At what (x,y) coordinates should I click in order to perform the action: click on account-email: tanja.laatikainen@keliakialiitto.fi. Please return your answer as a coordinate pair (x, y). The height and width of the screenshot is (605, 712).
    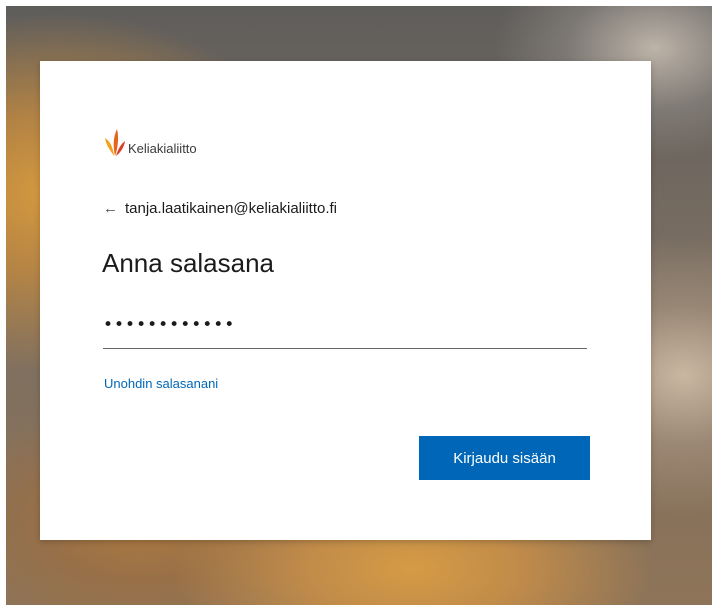
    Looking at the image, I should click on (231, 208).